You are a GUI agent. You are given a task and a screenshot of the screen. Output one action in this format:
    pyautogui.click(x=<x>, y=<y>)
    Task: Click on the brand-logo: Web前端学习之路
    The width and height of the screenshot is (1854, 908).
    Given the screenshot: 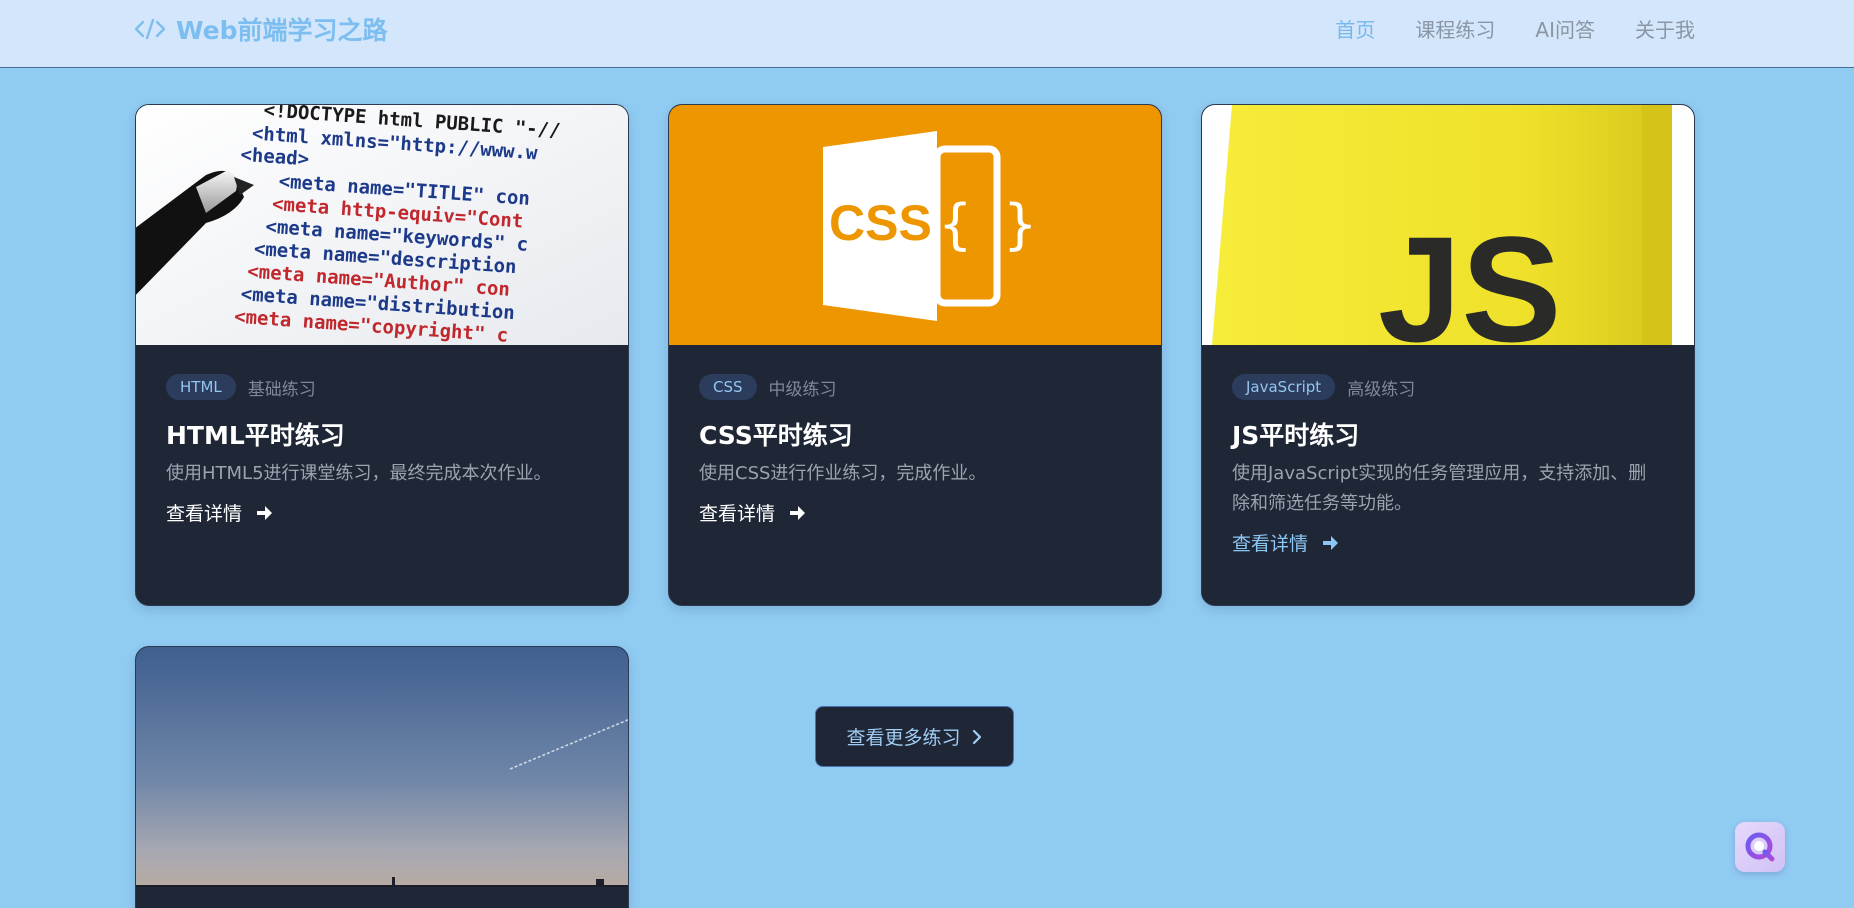 What is the action you would take?
    pyautogui.click(x=261, y=29)
    